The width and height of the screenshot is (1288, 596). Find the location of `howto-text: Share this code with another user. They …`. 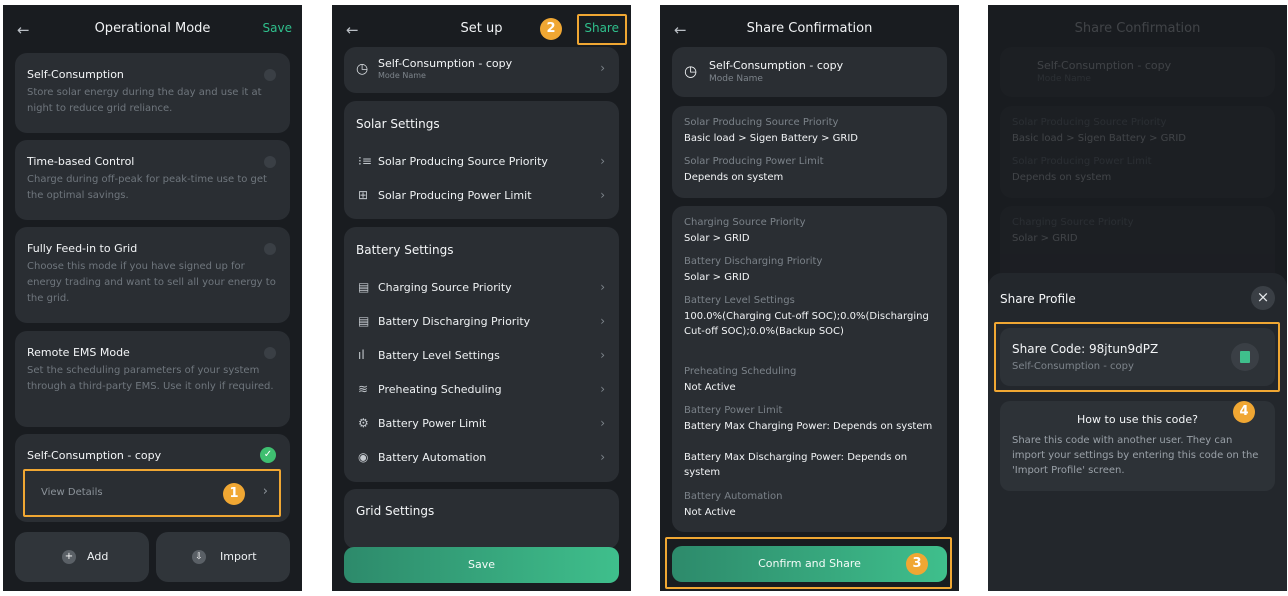

howto-text: Share this code with another user. They … is located at coordinates (1135, 455).